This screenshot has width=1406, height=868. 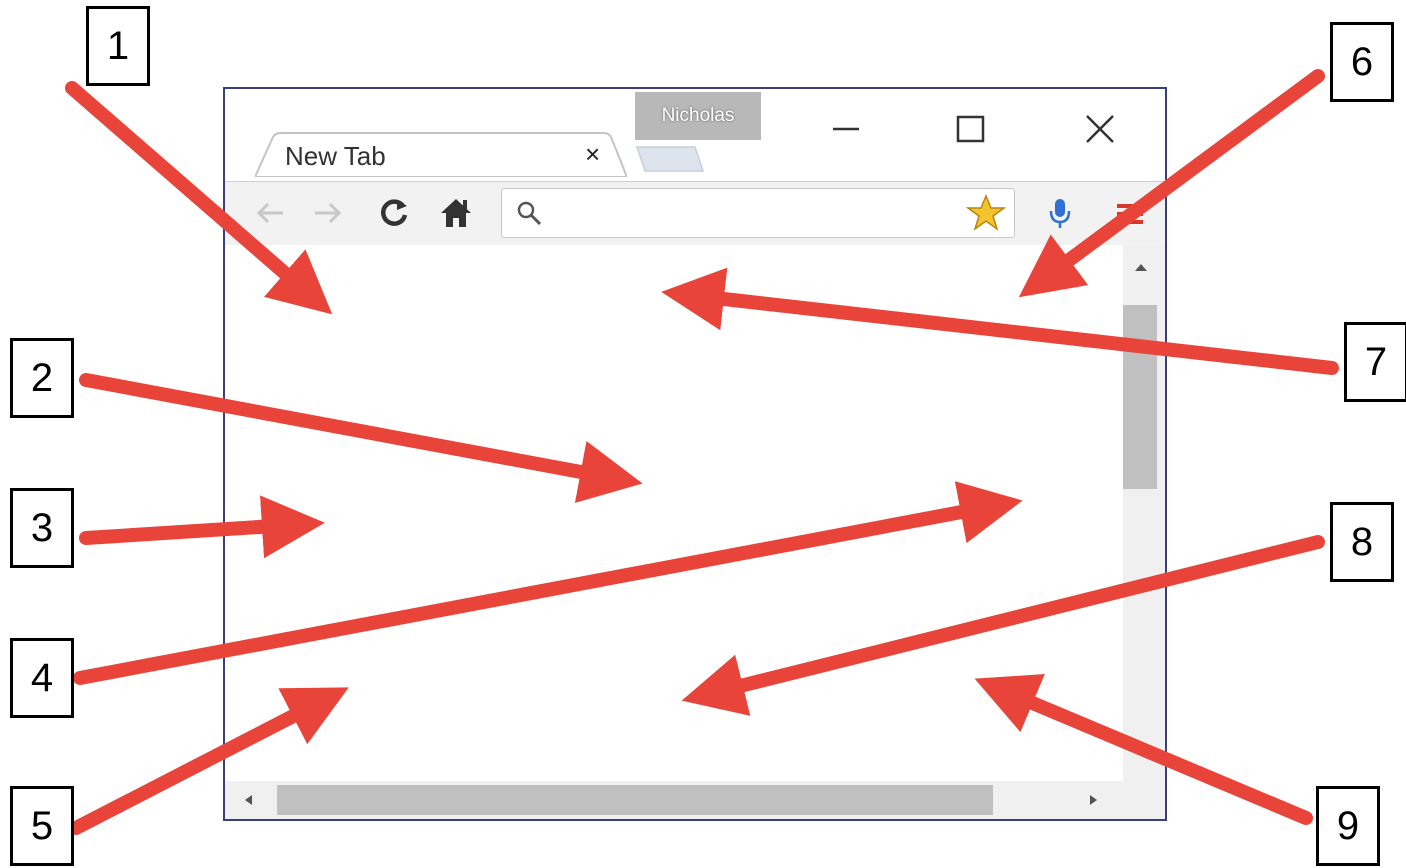 What do you see at coordinates (118, 46) in the screenshot?
I see `callout-1: 1` at bounding box center [118, 46].